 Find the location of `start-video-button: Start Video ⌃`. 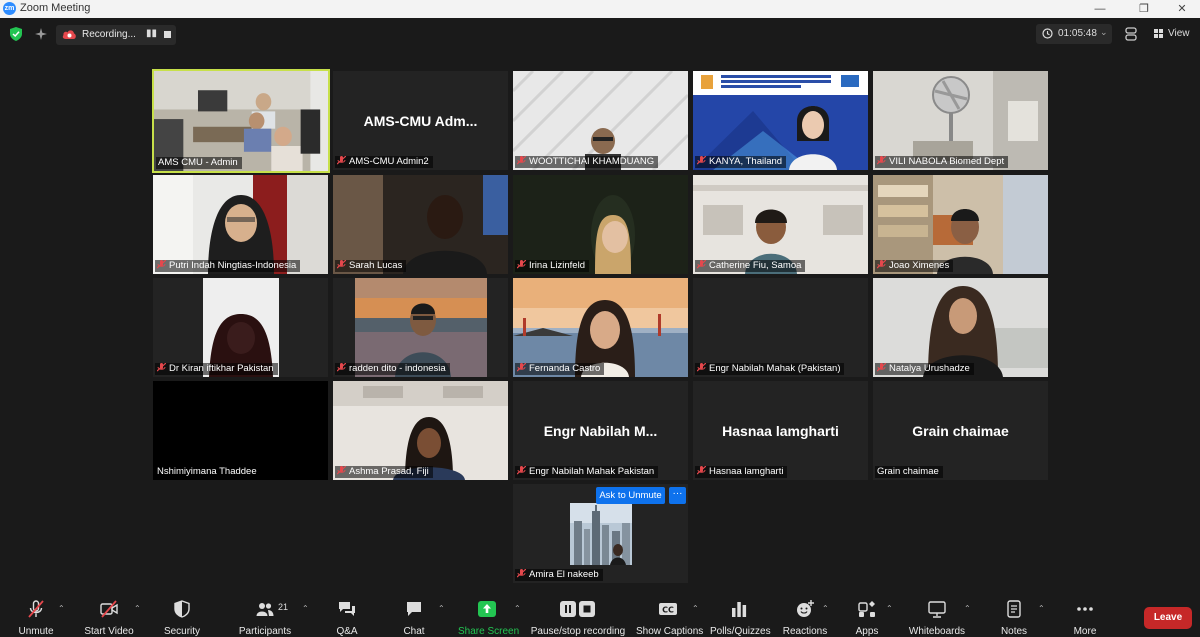

start-video-button: Start Video ⌃ is located at coordinates (111, 618).